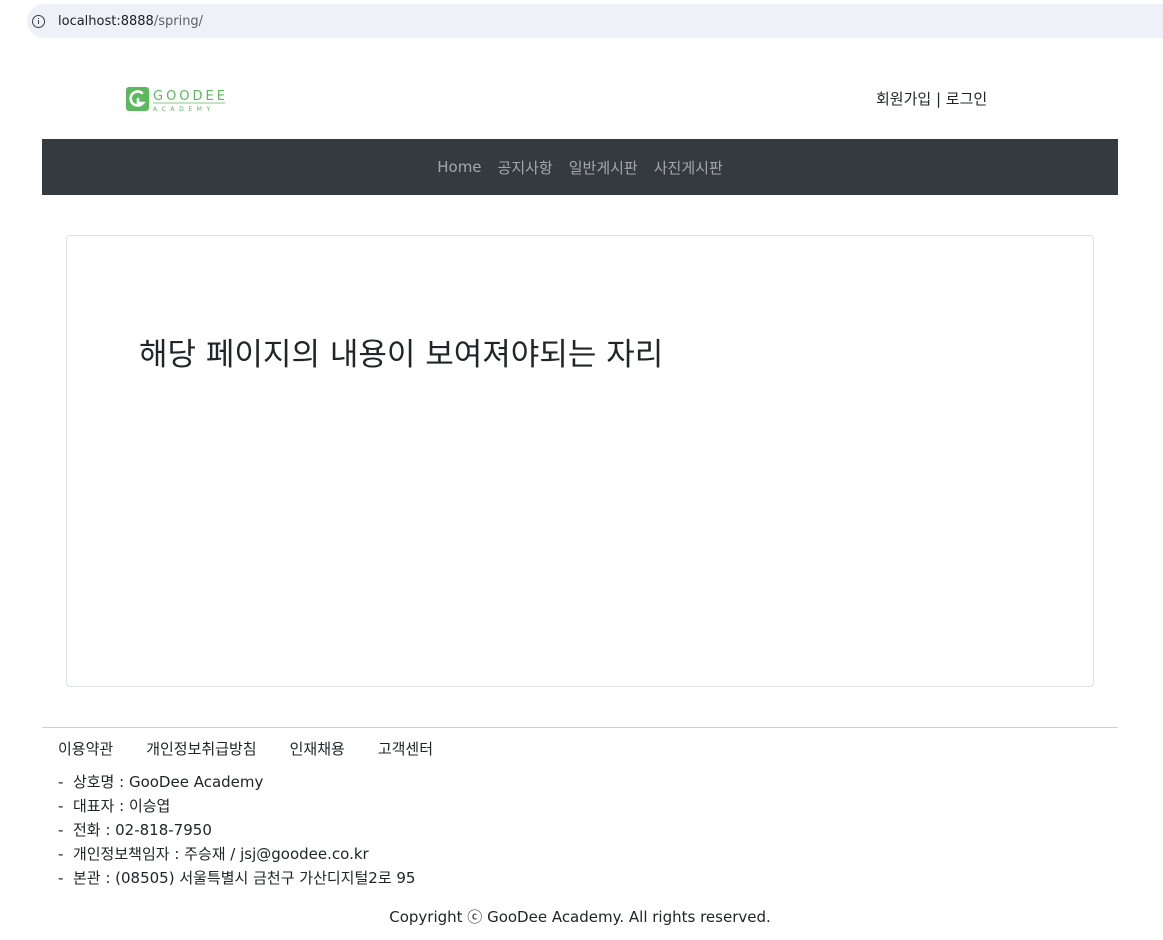 Image resolution: width=1163 pixels, height=940 pixels. Describe the element at coordinates (580, 727) in the screenshot. I see `footer-divider` at that location.